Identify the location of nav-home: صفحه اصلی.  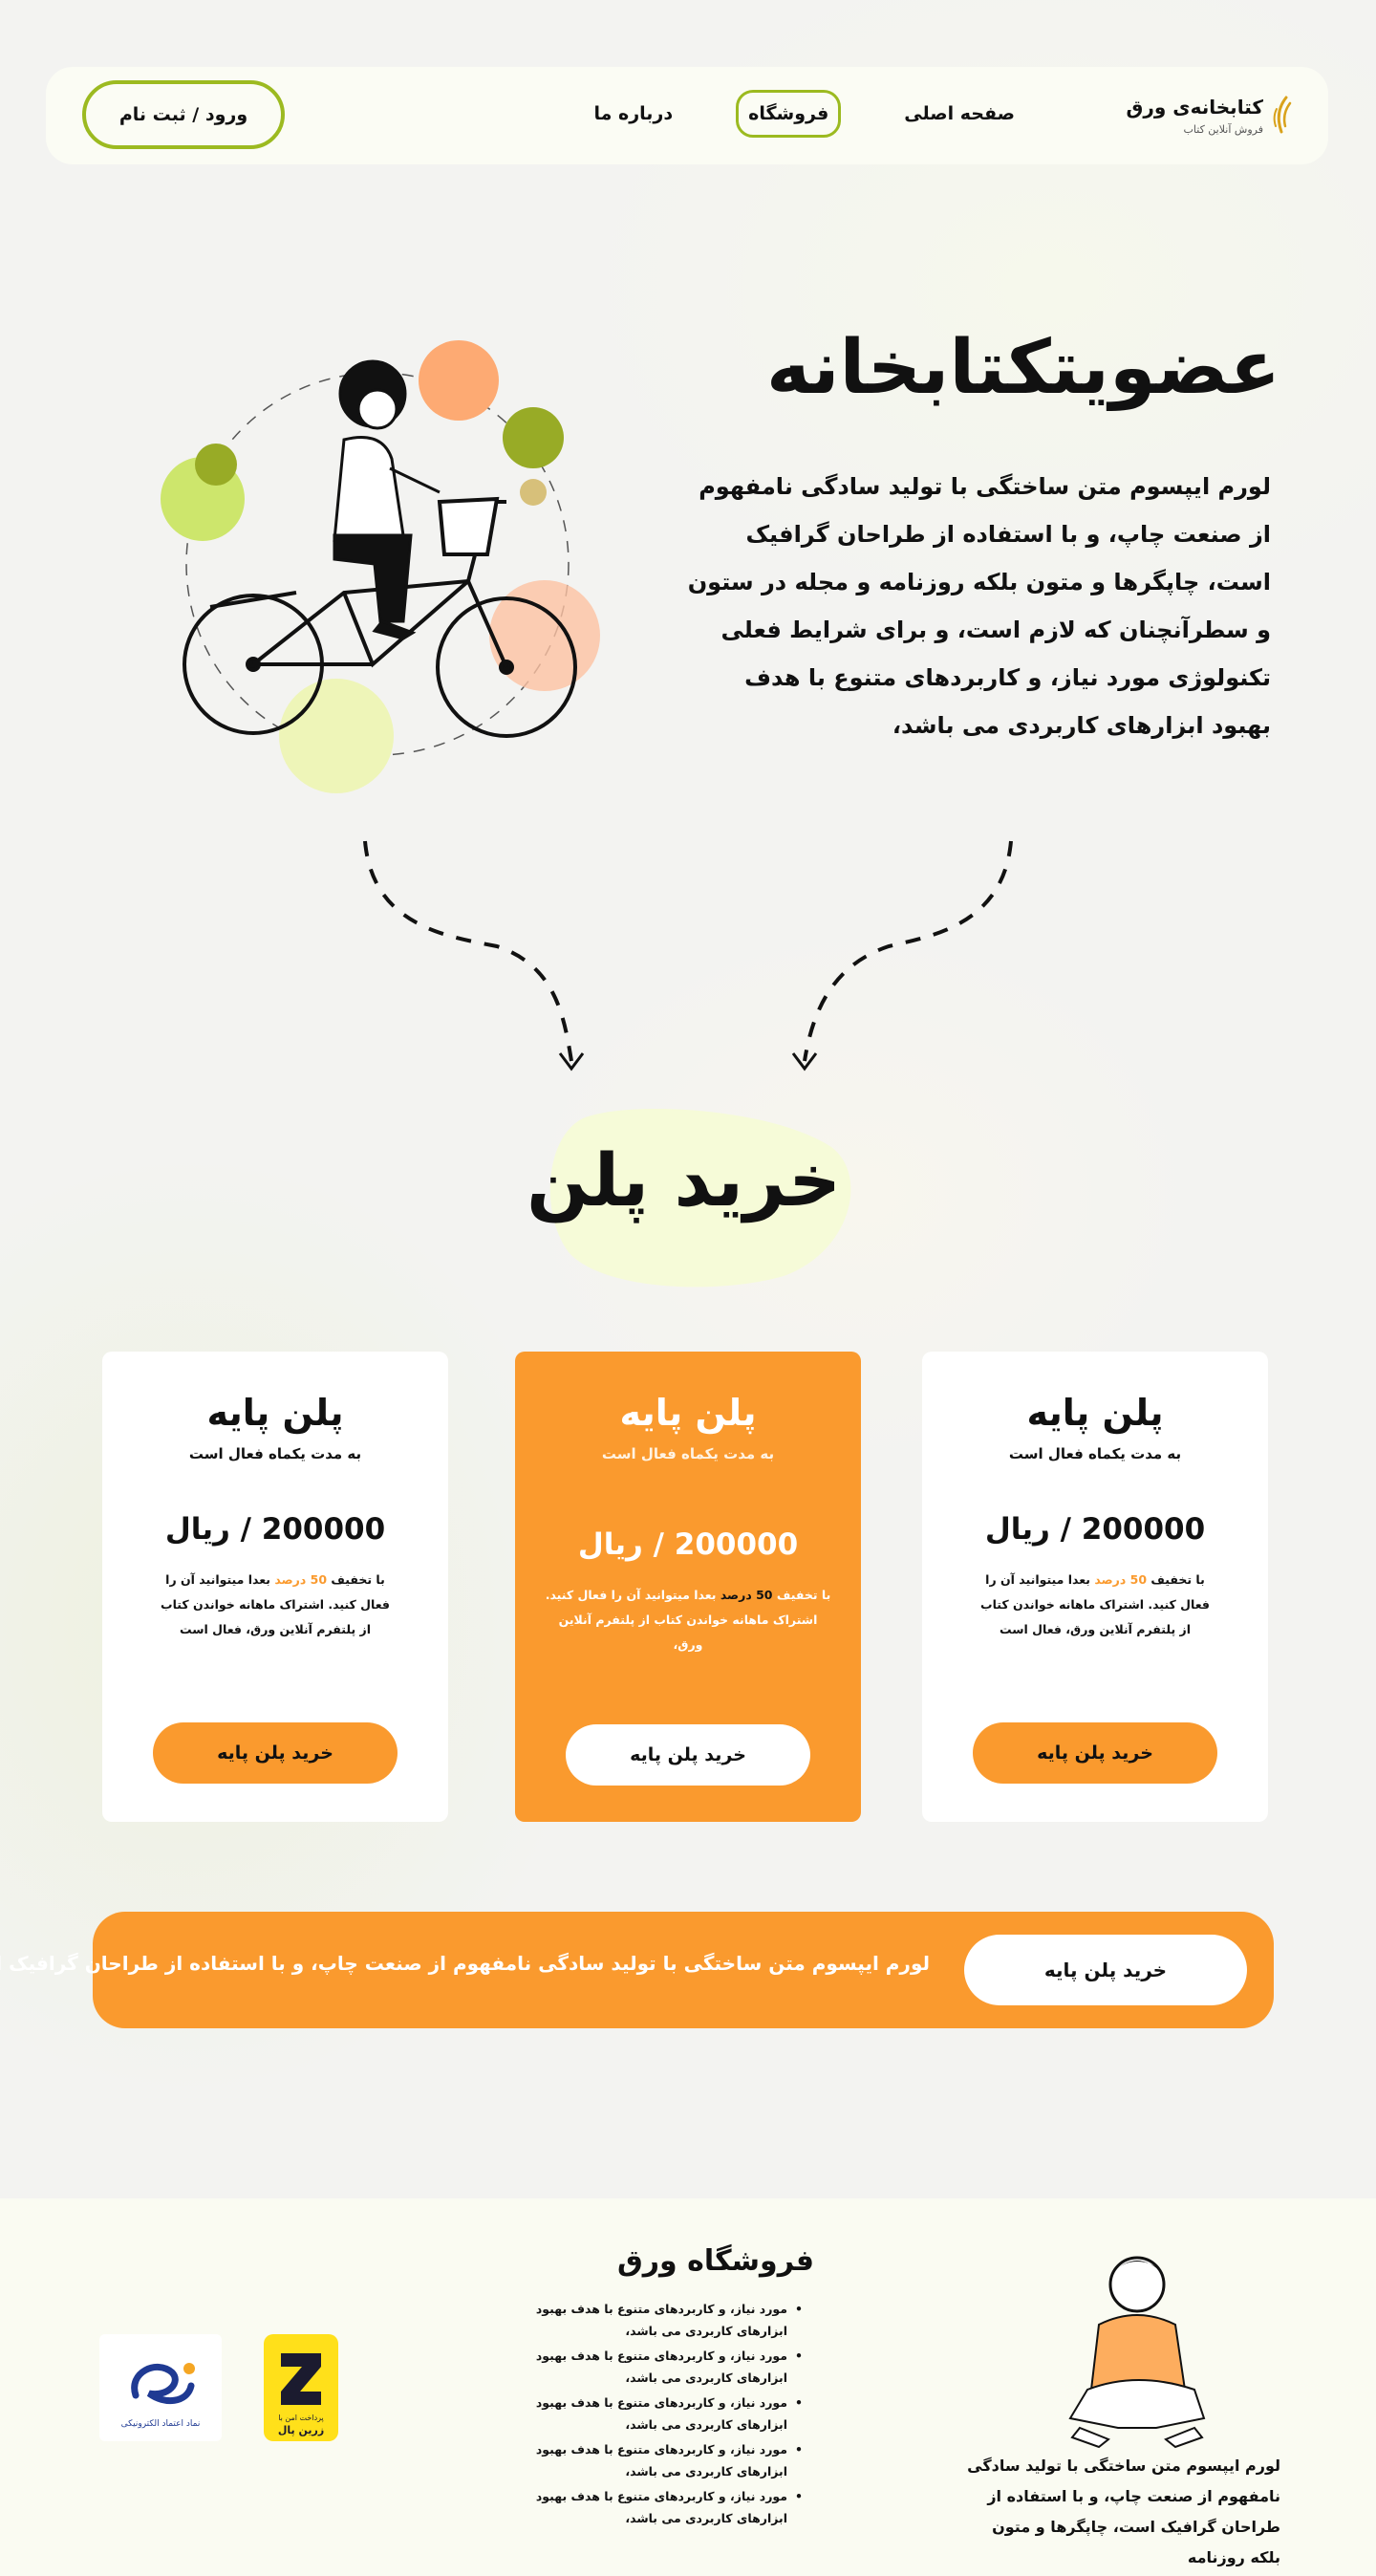
(959, 114).